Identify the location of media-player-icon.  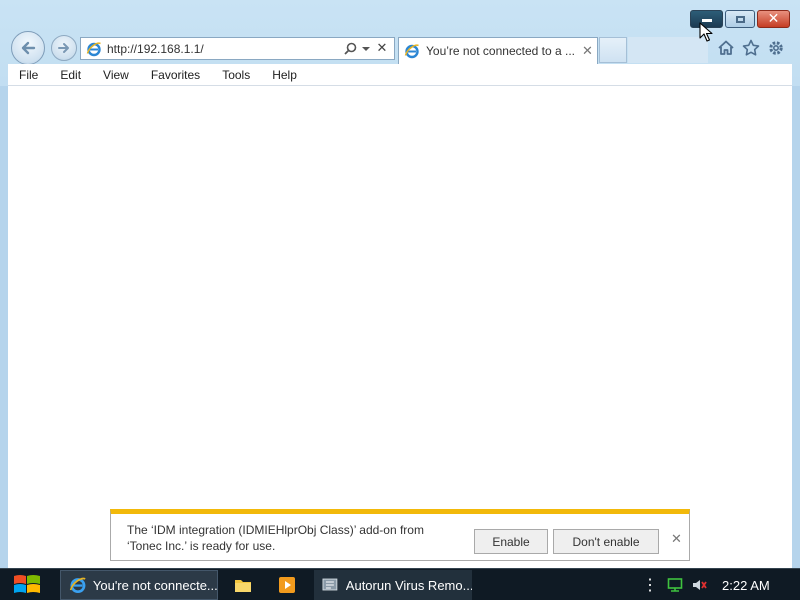
(287, 585).